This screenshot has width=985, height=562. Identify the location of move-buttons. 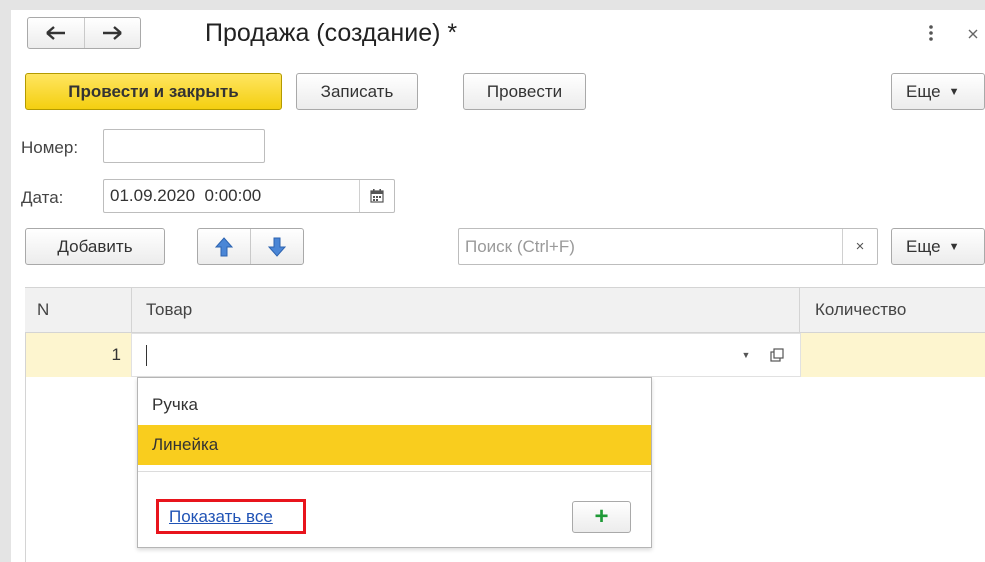
(250, 246).